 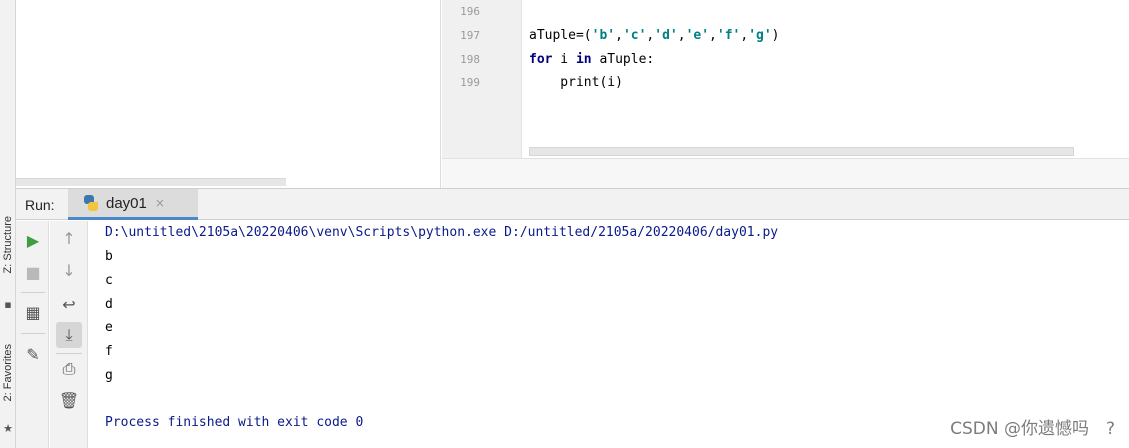 I want to click on code-token: ), so click(x=775, y=35).